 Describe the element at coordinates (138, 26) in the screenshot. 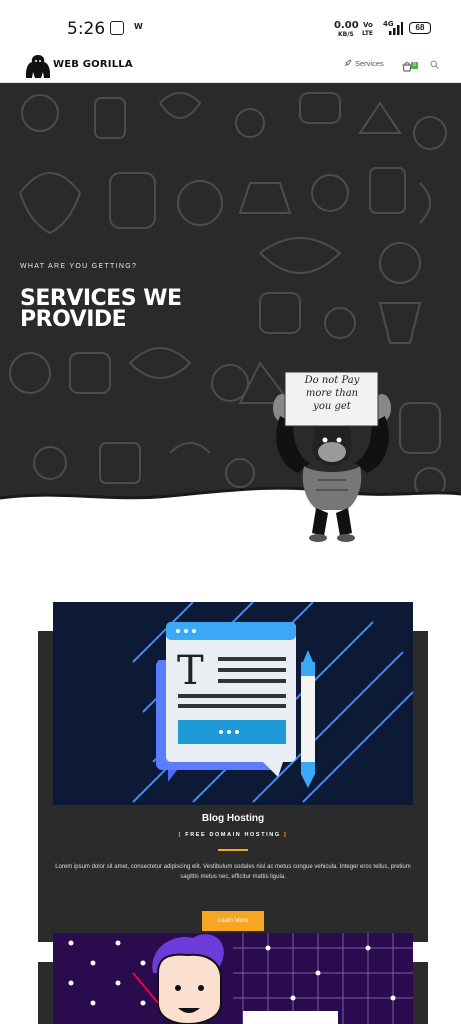

I see `notification-icon: W` at that location.